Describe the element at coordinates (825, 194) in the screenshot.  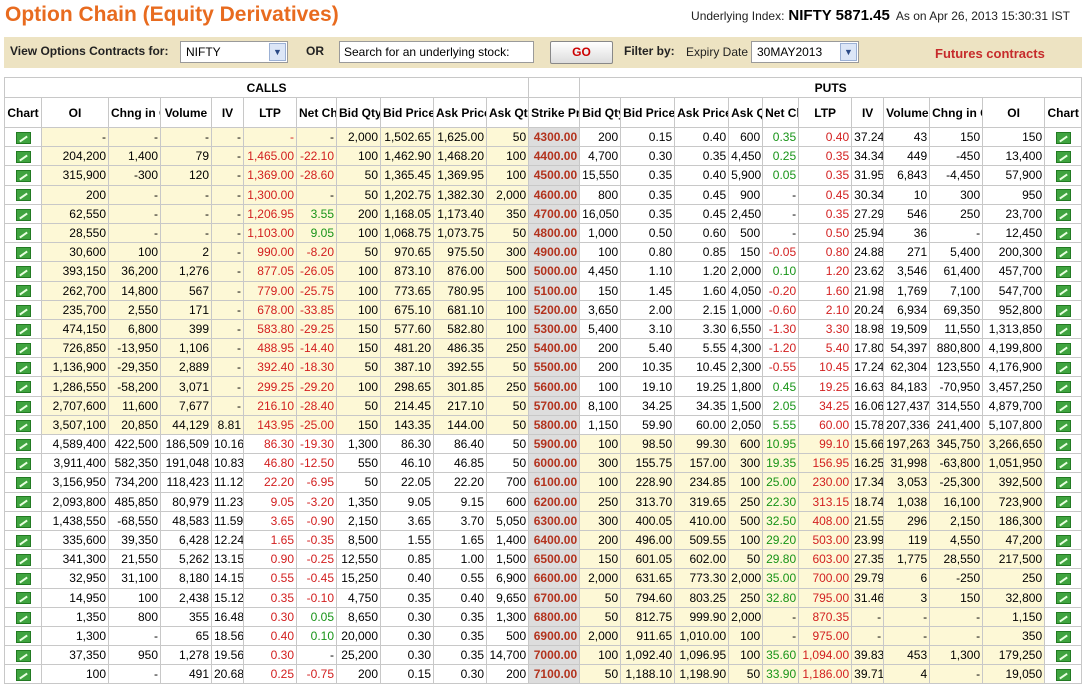
I see `puts-ltp-cell: 0.45` at that location.